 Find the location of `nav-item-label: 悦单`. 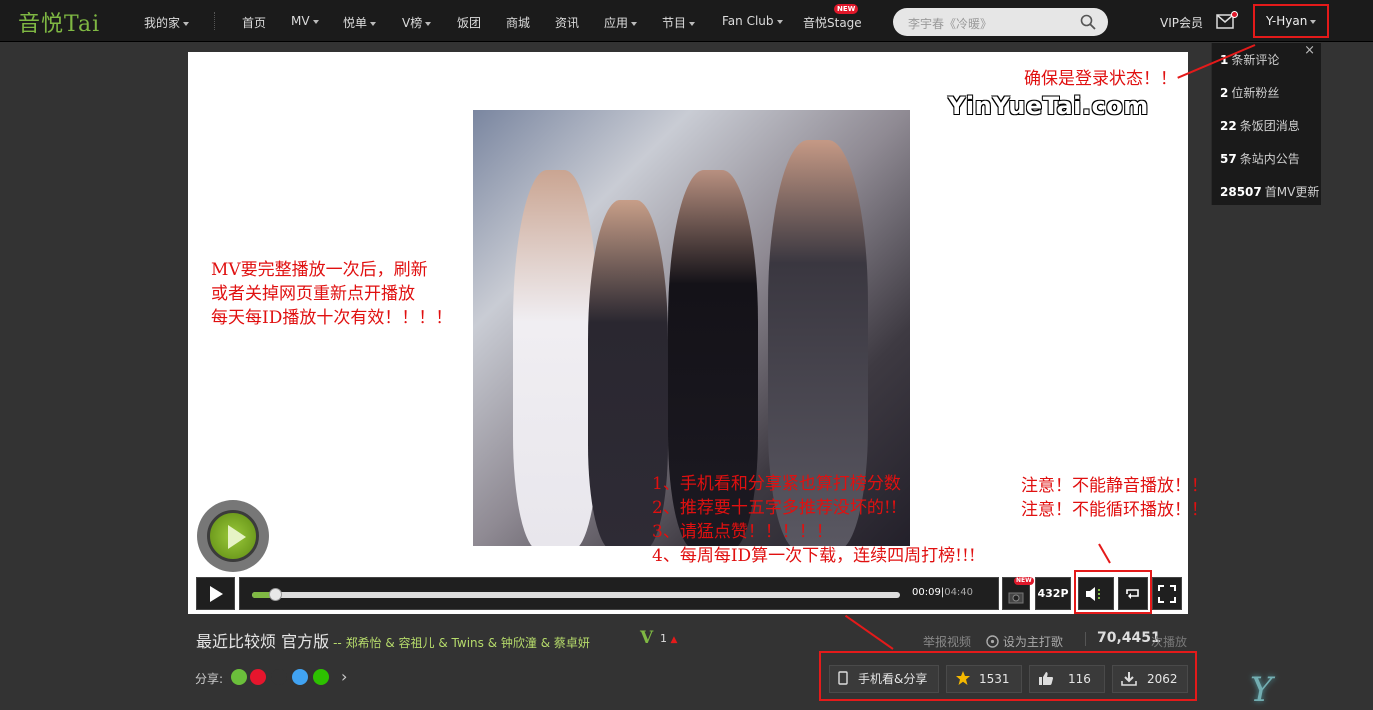

nav-item-label: 悦单 is located at coordinates (355, 23).